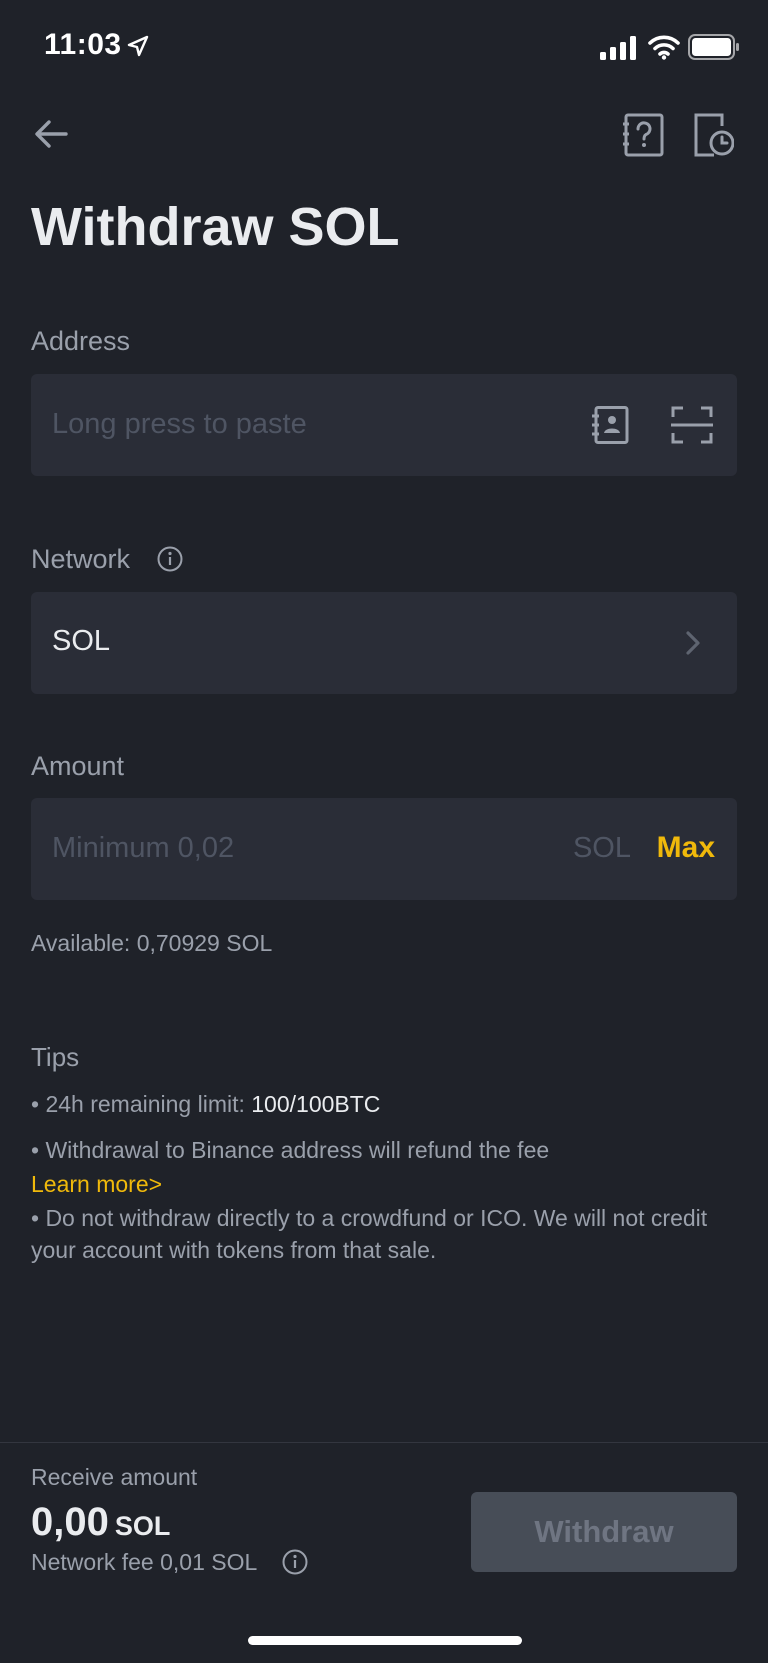 The width and height of the screenshot is (768, 1663). I want to click on address-placeholder: Long press to paste, so click(179, 424).